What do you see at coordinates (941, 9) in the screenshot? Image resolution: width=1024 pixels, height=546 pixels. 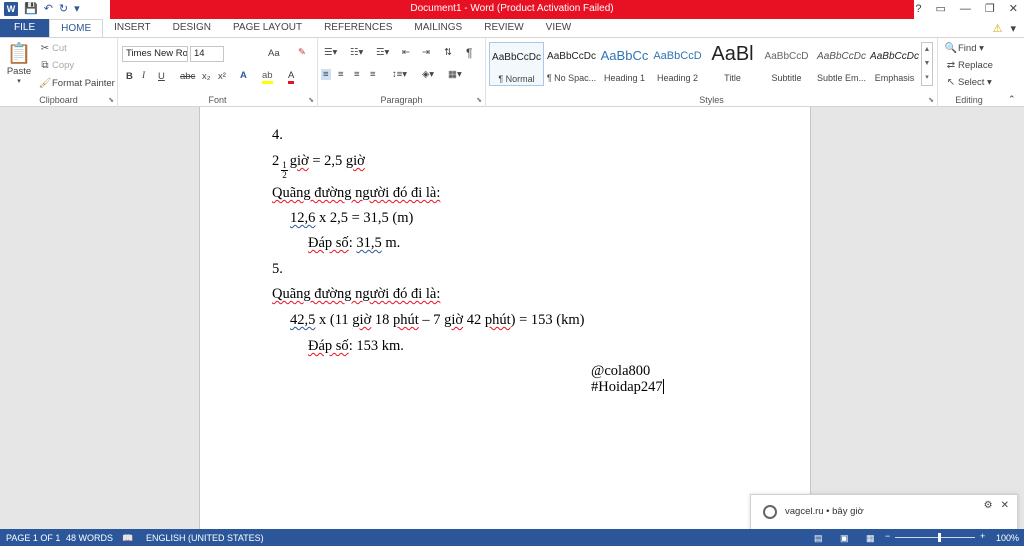 I see `ribbon-display-button: ▭` at bounding box center [941, 9].